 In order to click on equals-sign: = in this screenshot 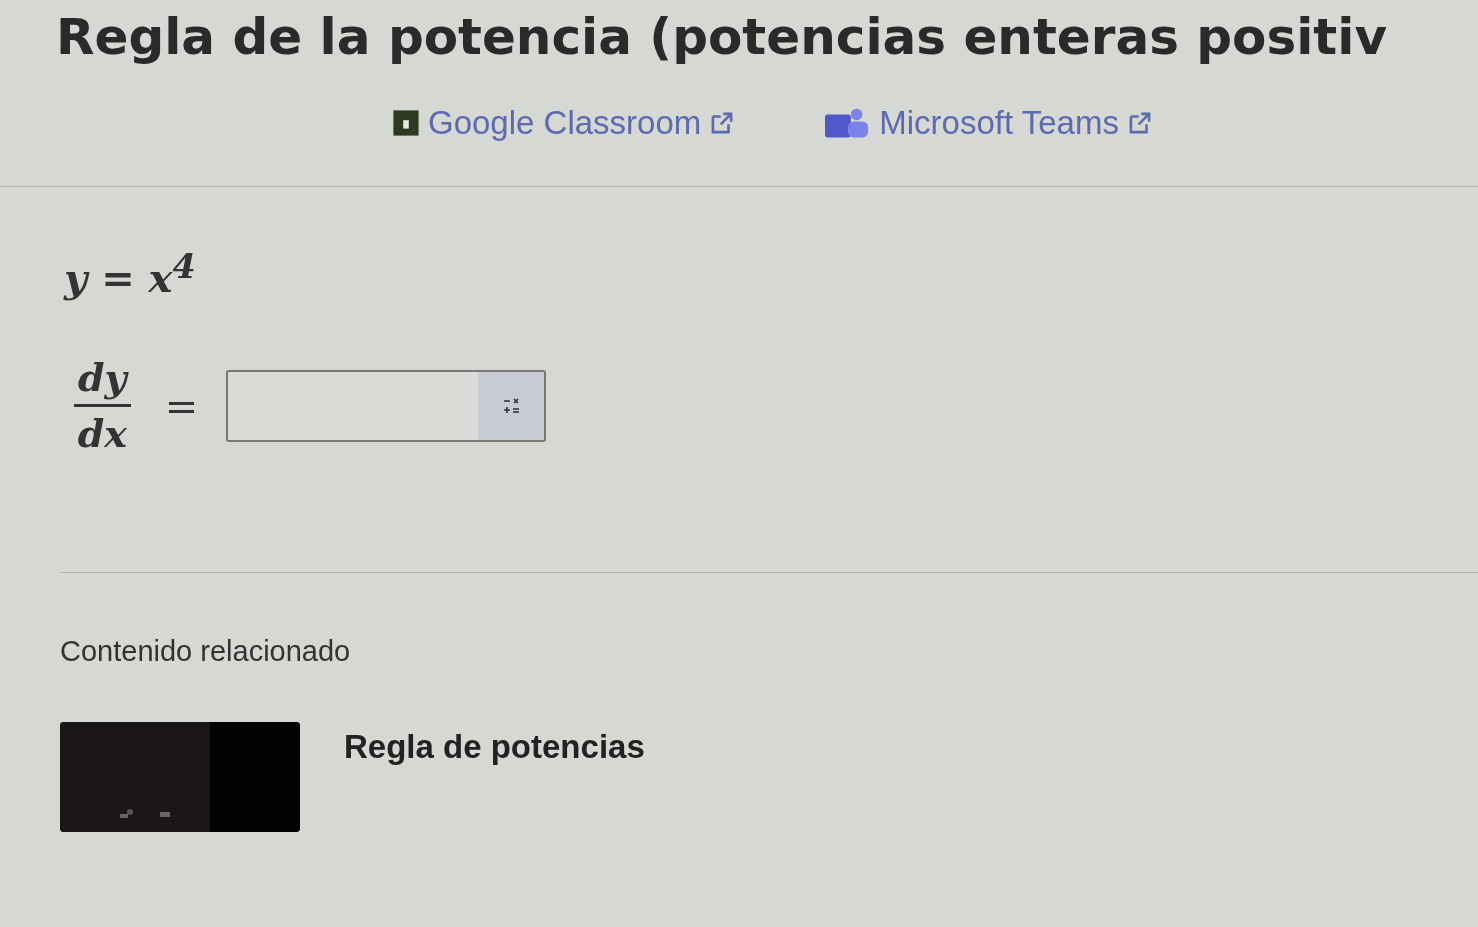, I will do `click(181, 405)`.